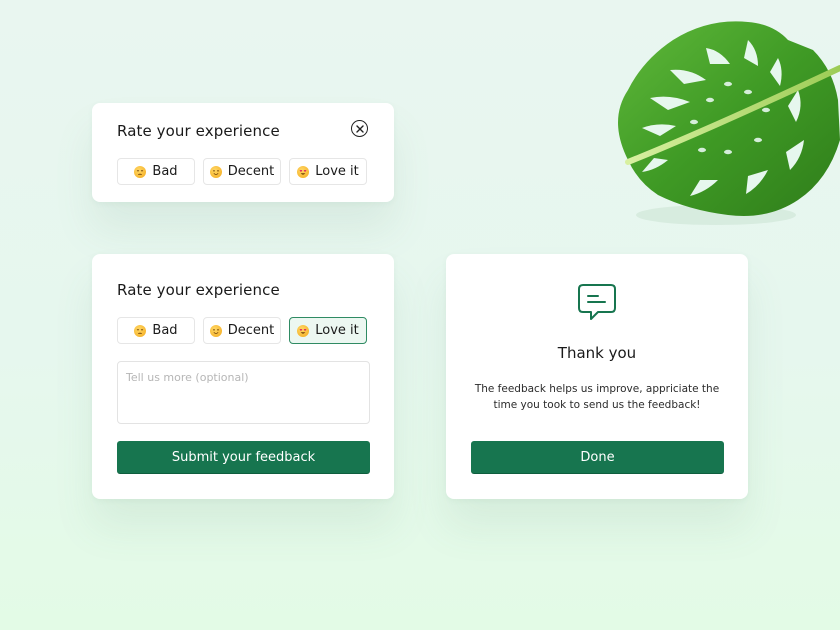  I want to click on feedback-comment-input, so click(243, 392).